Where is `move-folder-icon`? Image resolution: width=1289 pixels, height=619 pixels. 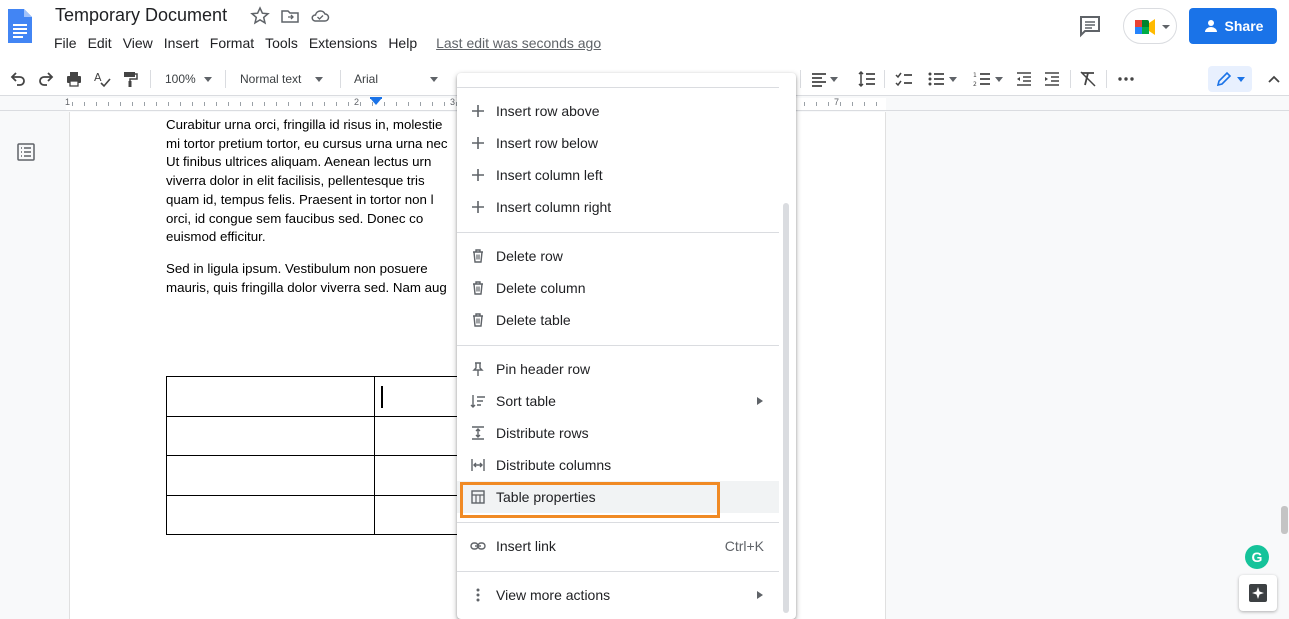 move-folder-icon is located at coordinates (290, 16).